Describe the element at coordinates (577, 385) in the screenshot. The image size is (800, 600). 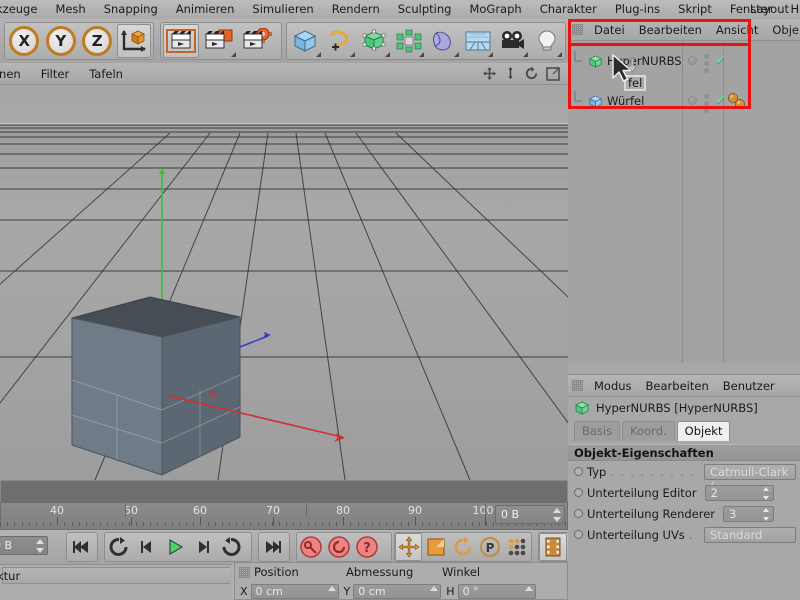
I see `attribute-manager-gripper-icon` at that location.